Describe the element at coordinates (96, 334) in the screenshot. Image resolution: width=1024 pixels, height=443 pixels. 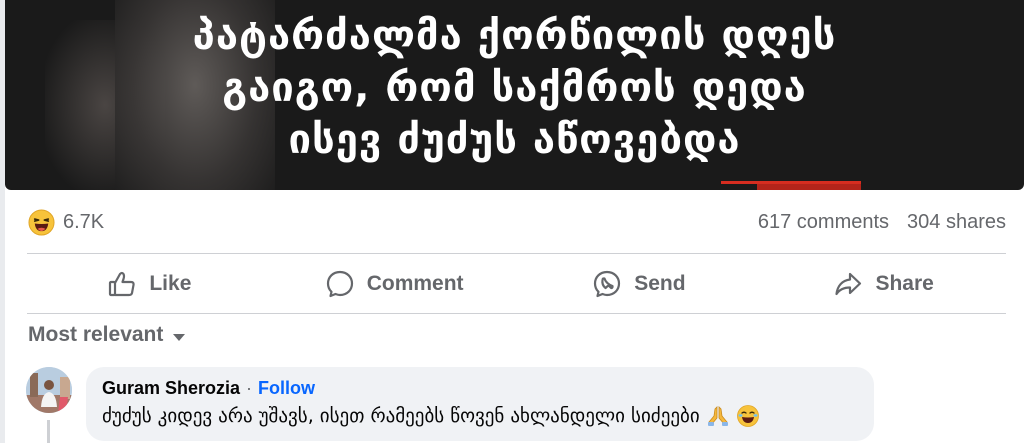
I see `sort-label: Most relevant` at that location.